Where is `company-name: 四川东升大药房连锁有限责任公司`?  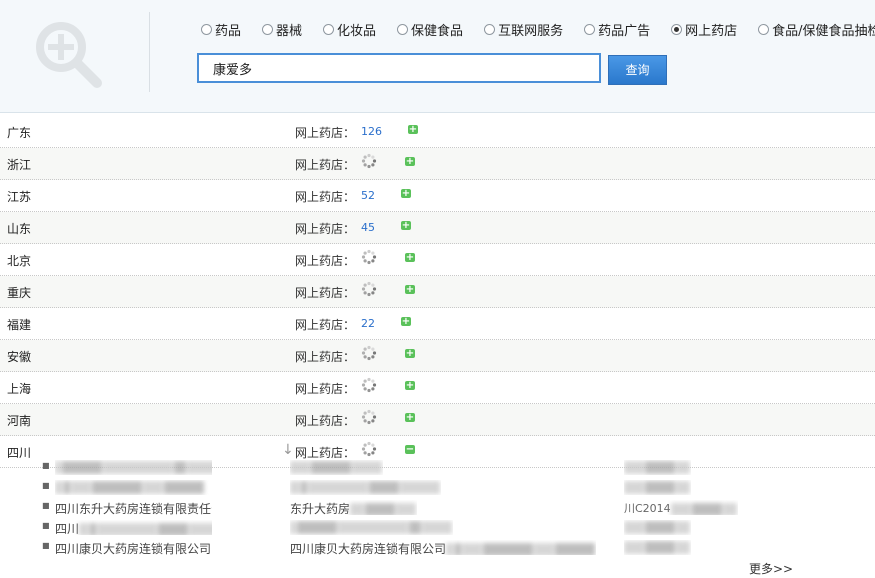 company-name: 四川东升大药房连锁有限责任公司 is located at coordinates (133, 507).